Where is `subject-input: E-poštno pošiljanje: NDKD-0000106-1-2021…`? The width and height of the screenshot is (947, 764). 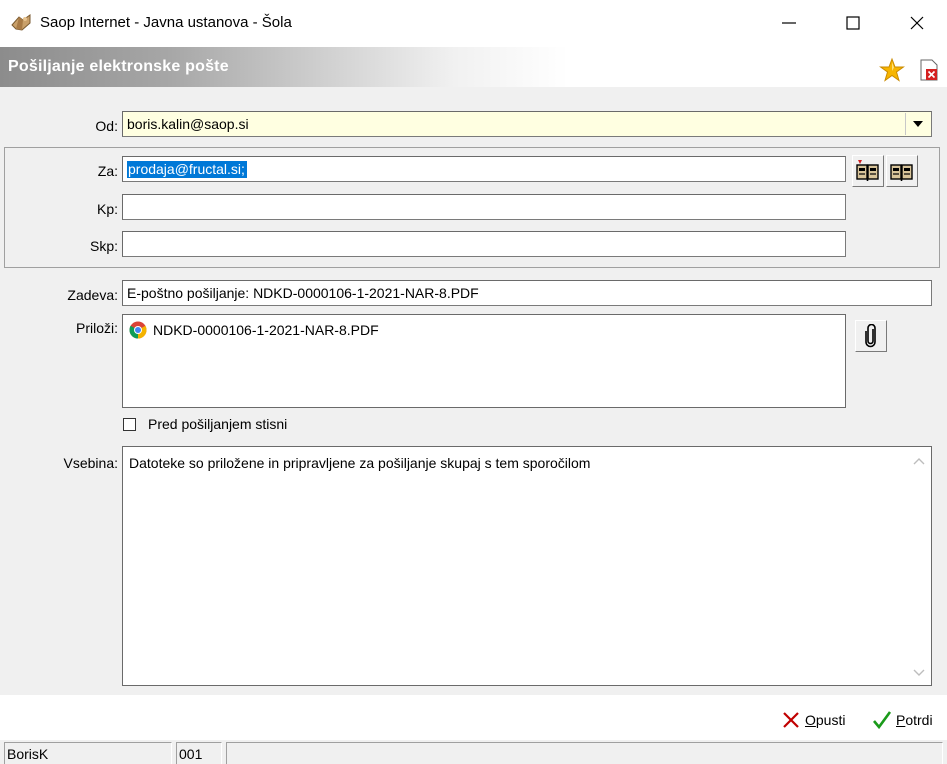
subject-input: E-poštno pošiljanje: NDKD-0000106-1-2021… is located at coordinates (527, 293).